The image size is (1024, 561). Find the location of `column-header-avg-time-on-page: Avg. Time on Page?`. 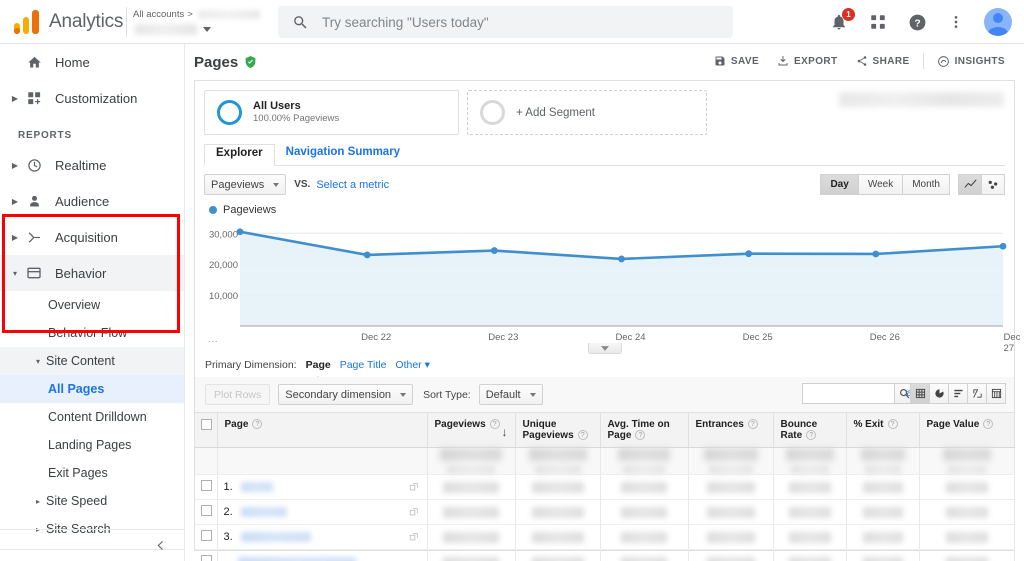

column-header-avg-time-on-page: Avg. Time on Page? is located at coordinates (644, 430).